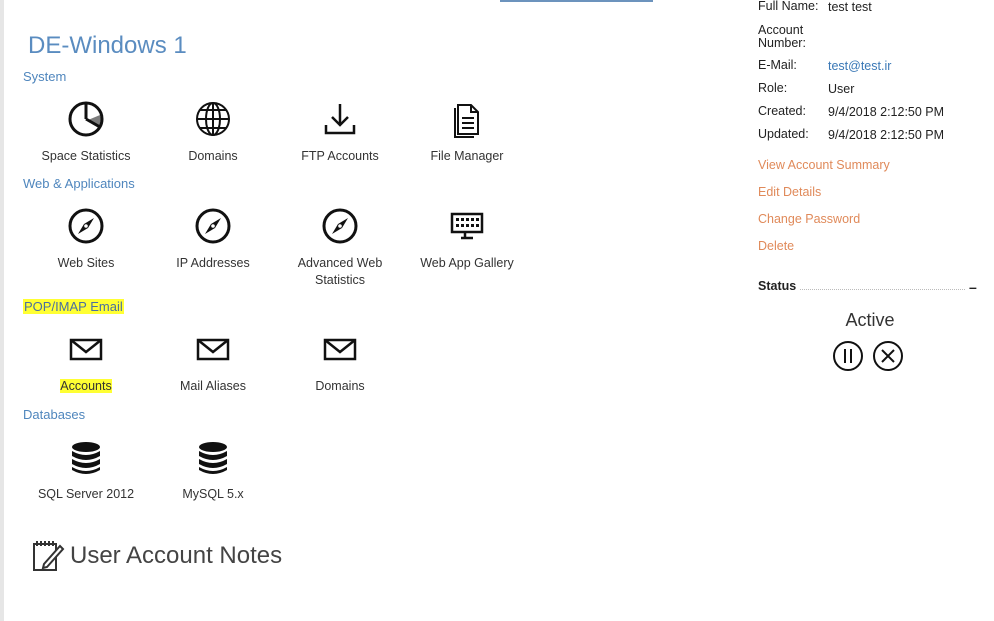 The image size is (994, 621). What do you see at coordinates (107, 45) in the screenshot?
I see `space-title: DE-Windows 1` at bounding box center [107, 45].